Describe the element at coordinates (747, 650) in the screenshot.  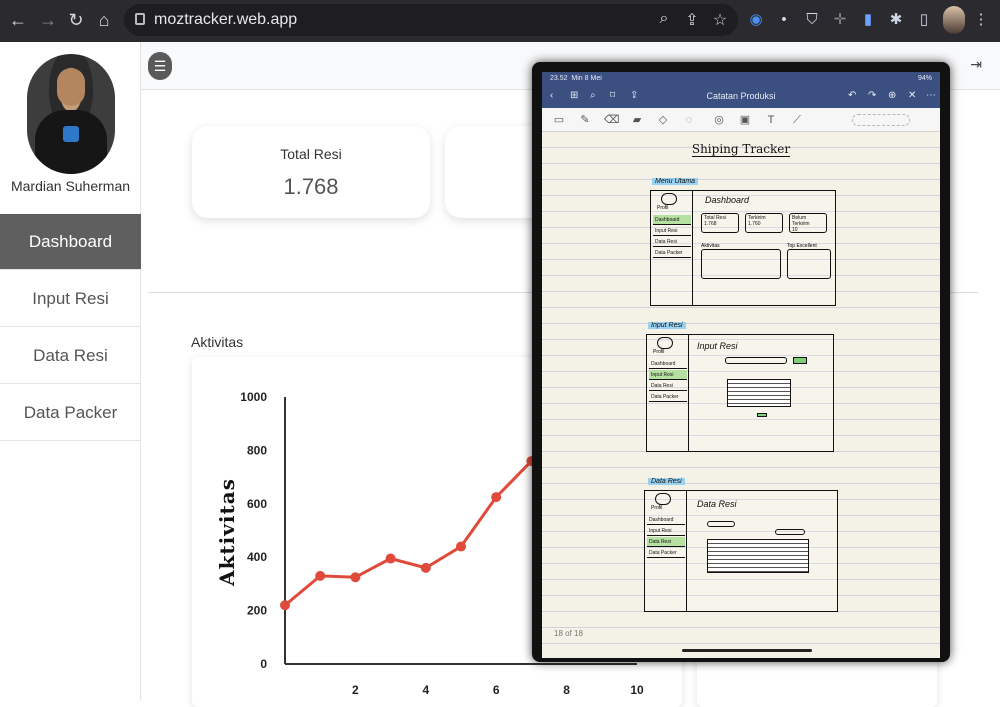
I see `home-indicator` at that location.